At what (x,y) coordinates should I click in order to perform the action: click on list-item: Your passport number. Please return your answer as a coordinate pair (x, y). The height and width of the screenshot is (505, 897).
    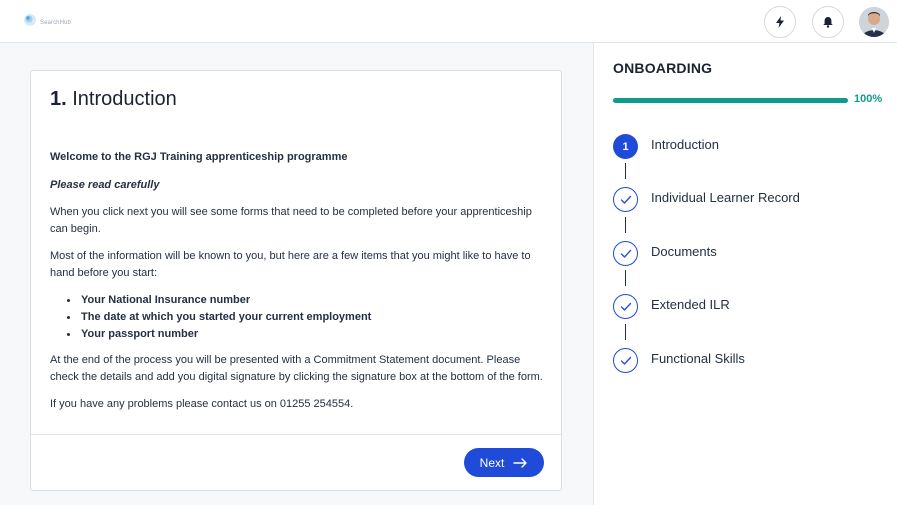
    Looking at the image, I should click on (306, 334).